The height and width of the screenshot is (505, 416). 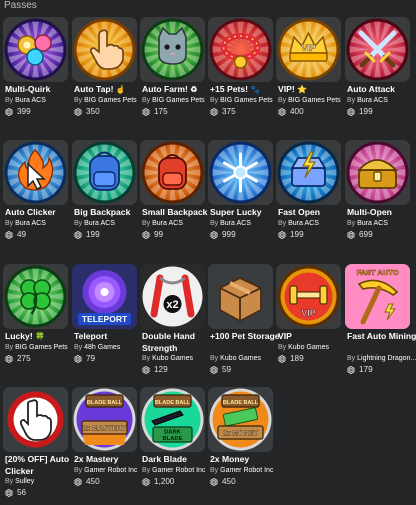 I want to click on pass-name: Super Lucky, so click(x=246, y=212).